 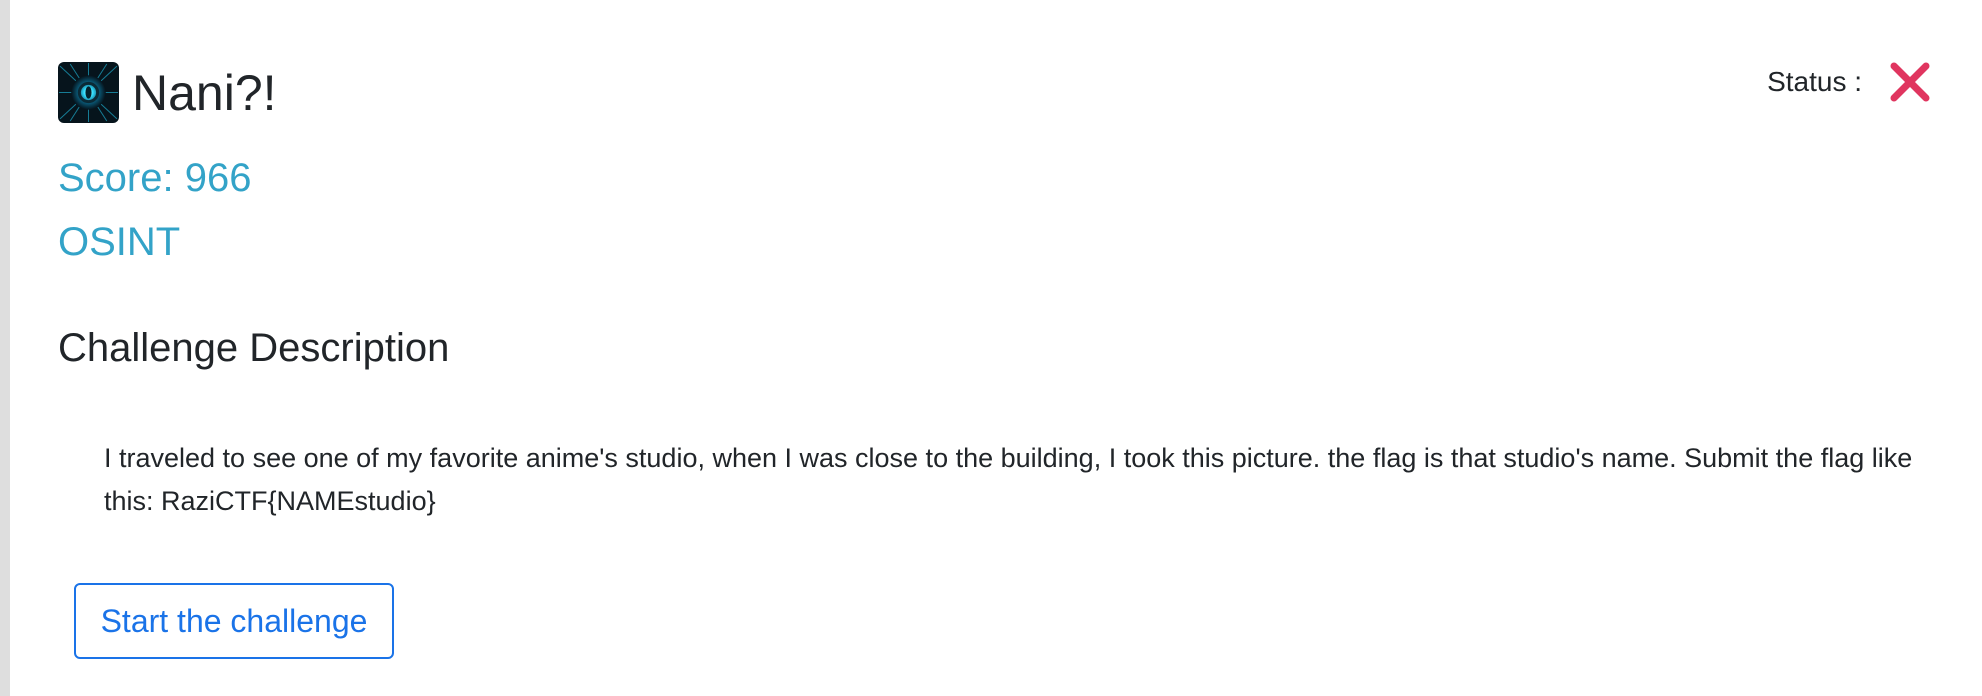 What do you see at coordinates (1910, 82) in the screenshot?
I see `red-x-icon` at bounding box center [1910, 82].